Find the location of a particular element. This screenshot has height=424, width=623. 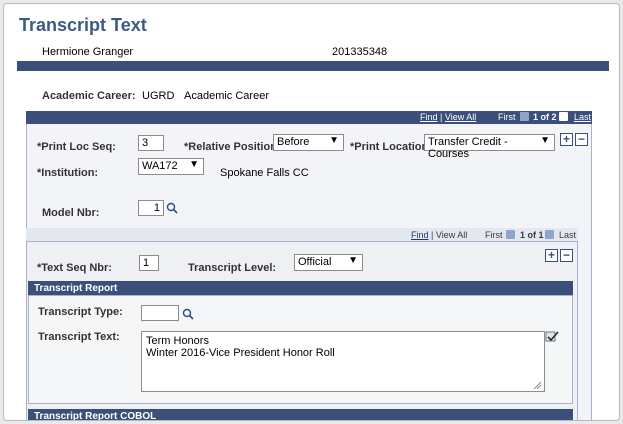

student-name: Hermione Granger is located at coordinates (88, 52).